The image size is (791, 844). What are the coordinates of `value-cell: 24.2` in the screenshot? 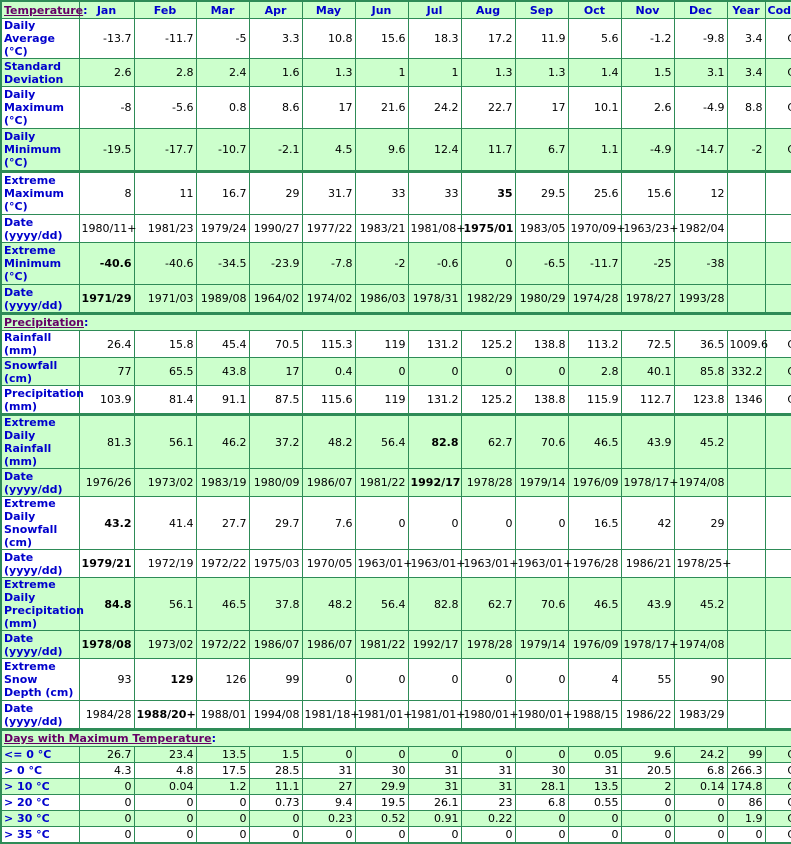 It's located at (434, 107).